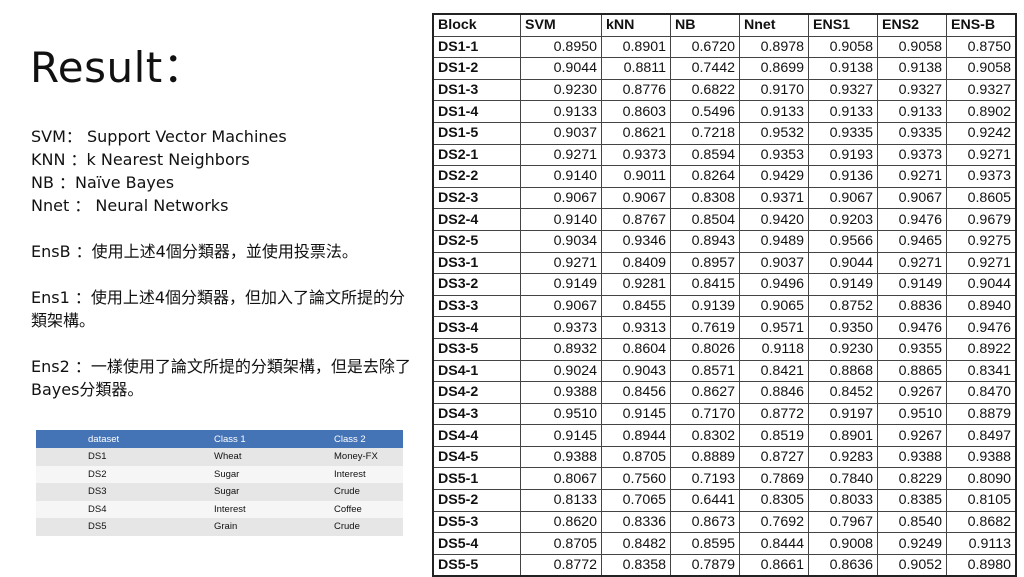  What do you see at coordinates (636, 176) in the screenshot?
I see `results-cell-knn: 0.9011` at bounding box center [636, 176].